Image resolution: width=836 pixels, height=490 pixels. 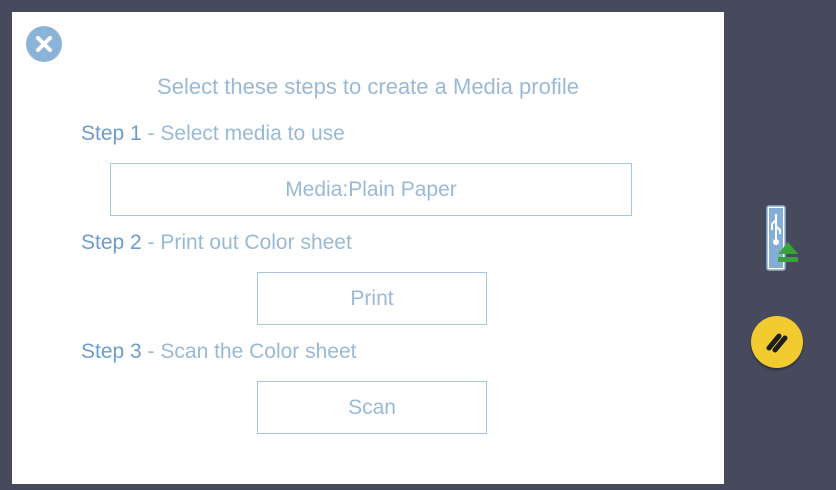 I want to click on pencil-tool-icon, so click(x=777, y=343).